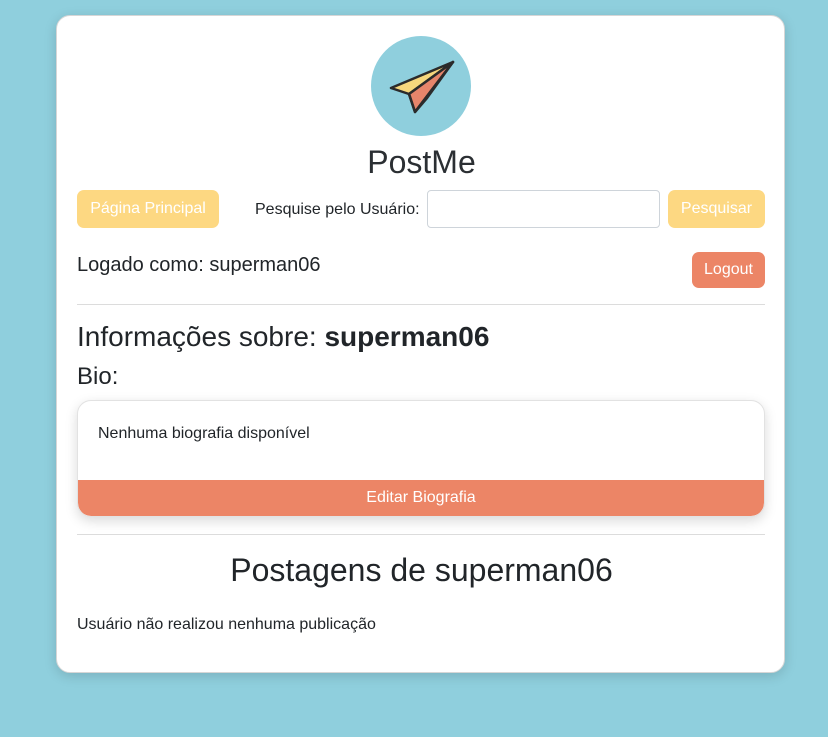  I want to click on logged-as-text: Logado como: superman06, so click(199, 265).